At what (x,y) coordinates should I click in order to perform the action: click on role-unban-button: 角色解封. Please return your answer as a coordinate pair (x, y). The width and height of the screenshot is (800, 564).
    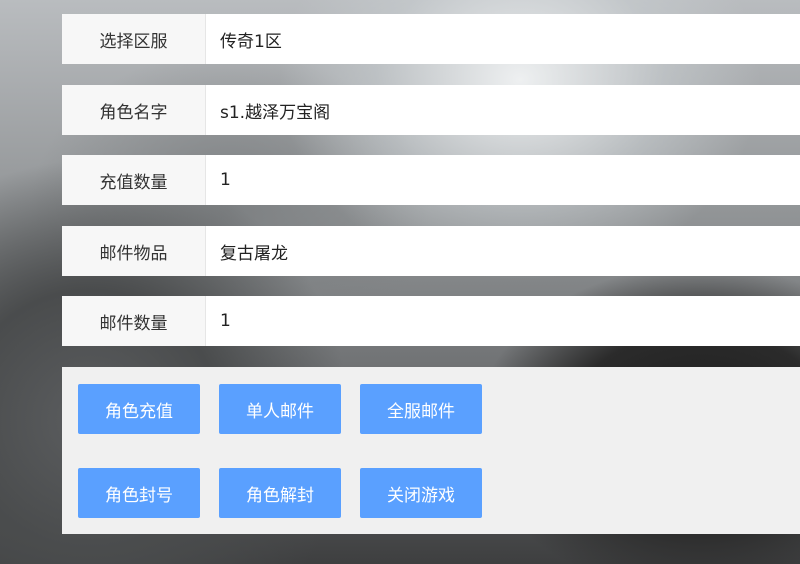
    Looking at the image, I should click on (280, 493).